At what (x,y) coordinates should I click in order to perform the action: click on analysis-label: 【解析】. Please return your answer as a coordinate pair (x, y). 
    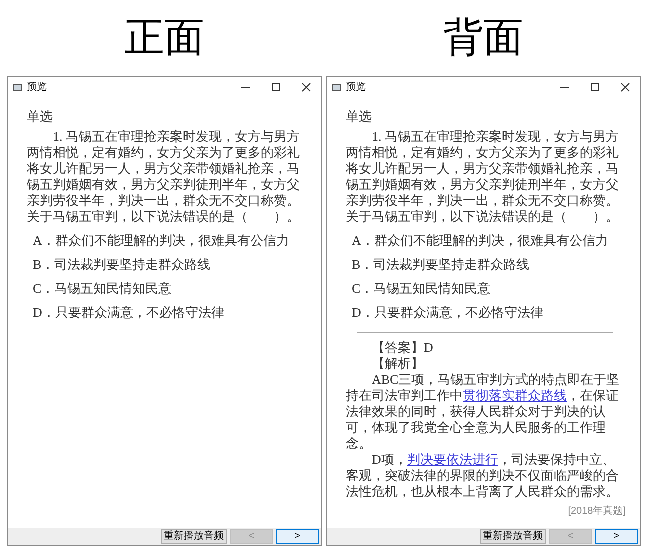
    Looking at the image, I should click on (398, 364).